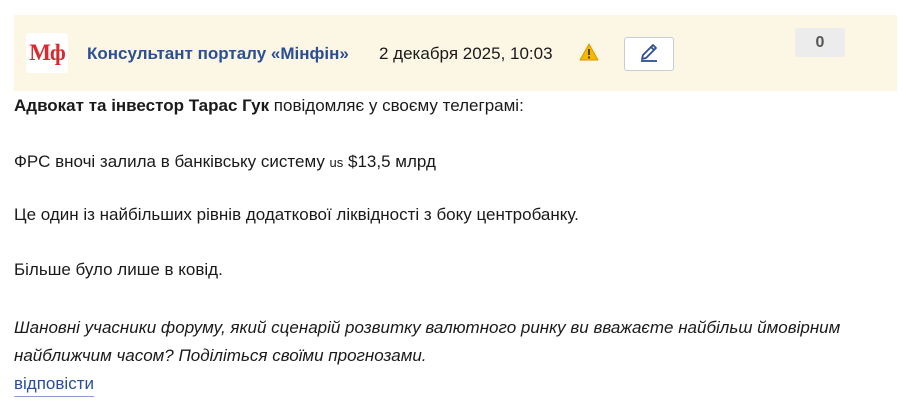  I want to click on fed-amount: $13,5 млрд, so click(389, 161).